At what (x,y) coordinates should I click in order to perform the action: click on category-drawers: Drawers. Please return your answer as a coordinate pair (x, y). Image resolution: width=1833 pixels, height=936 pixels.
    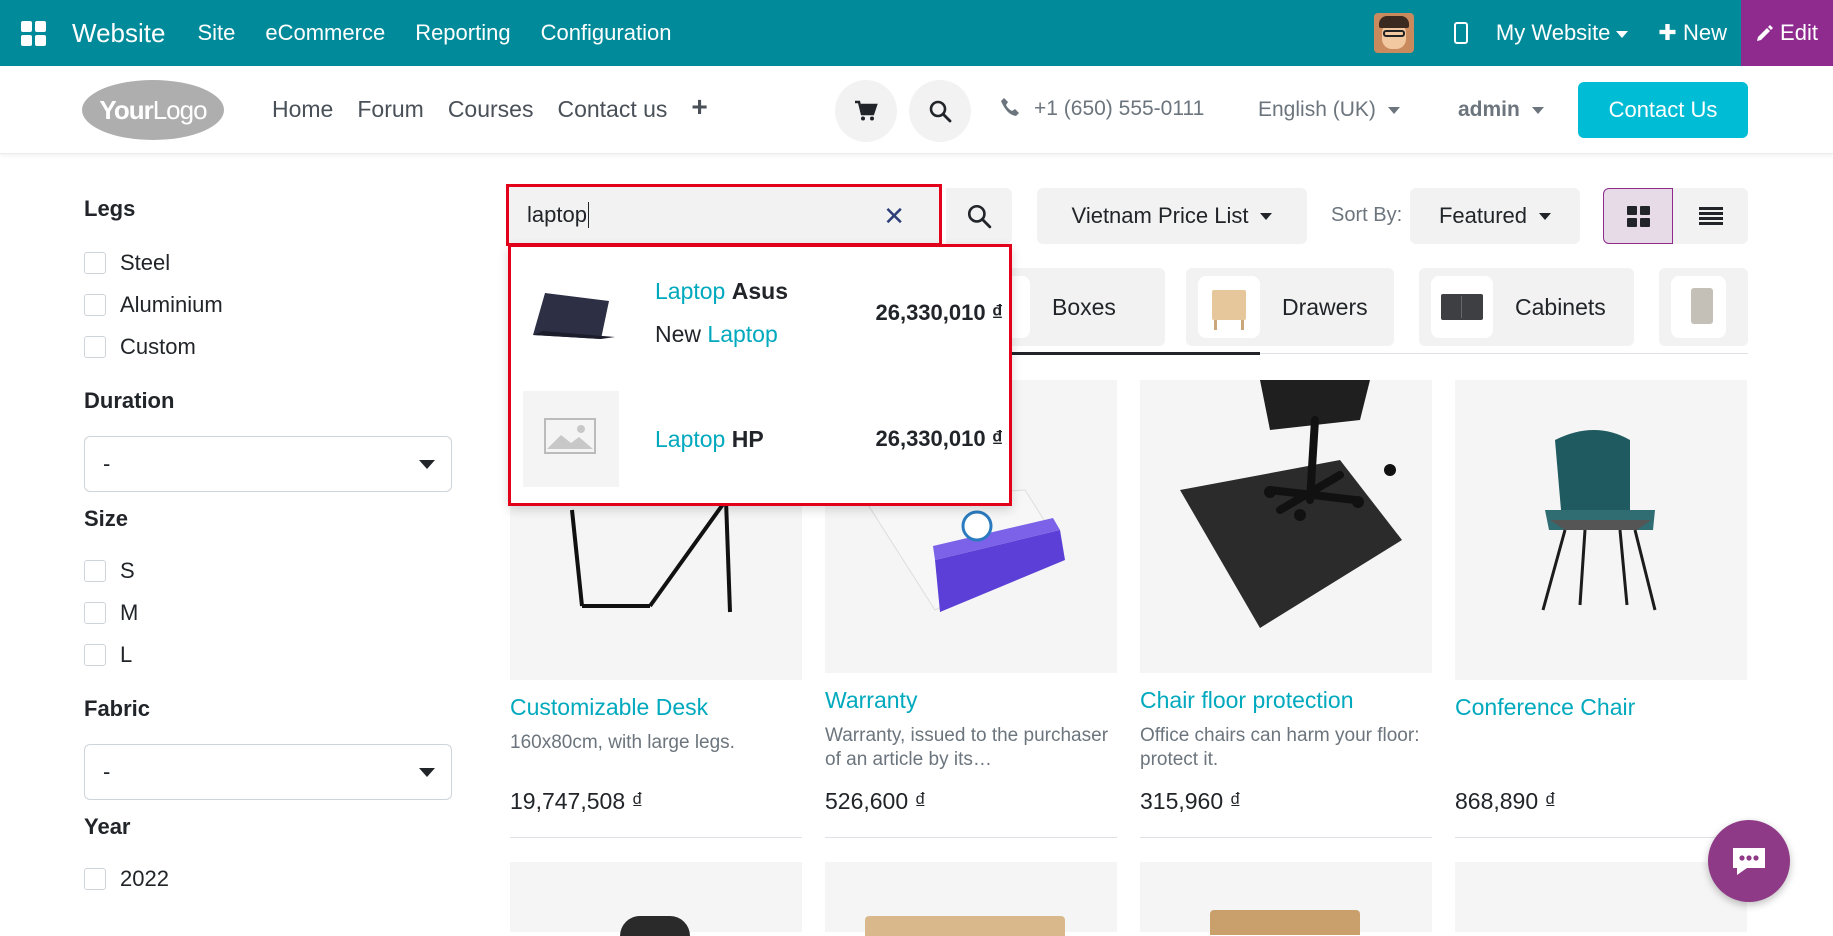
    Looking at the image, I should click on (1290, 307).